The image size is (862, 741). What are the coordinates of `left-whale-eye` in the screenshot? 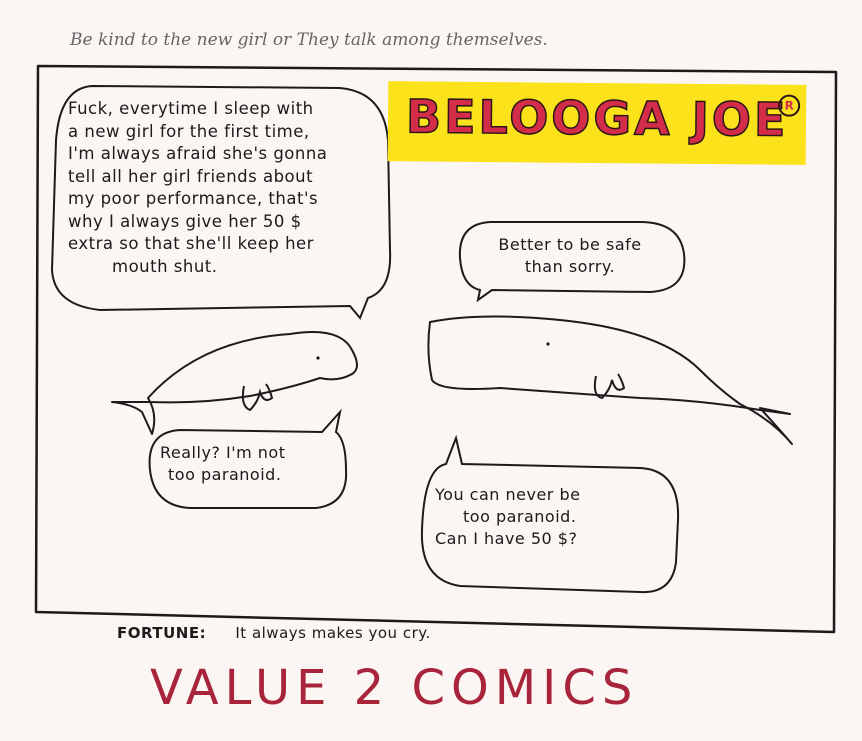 It's located at (318, 358).